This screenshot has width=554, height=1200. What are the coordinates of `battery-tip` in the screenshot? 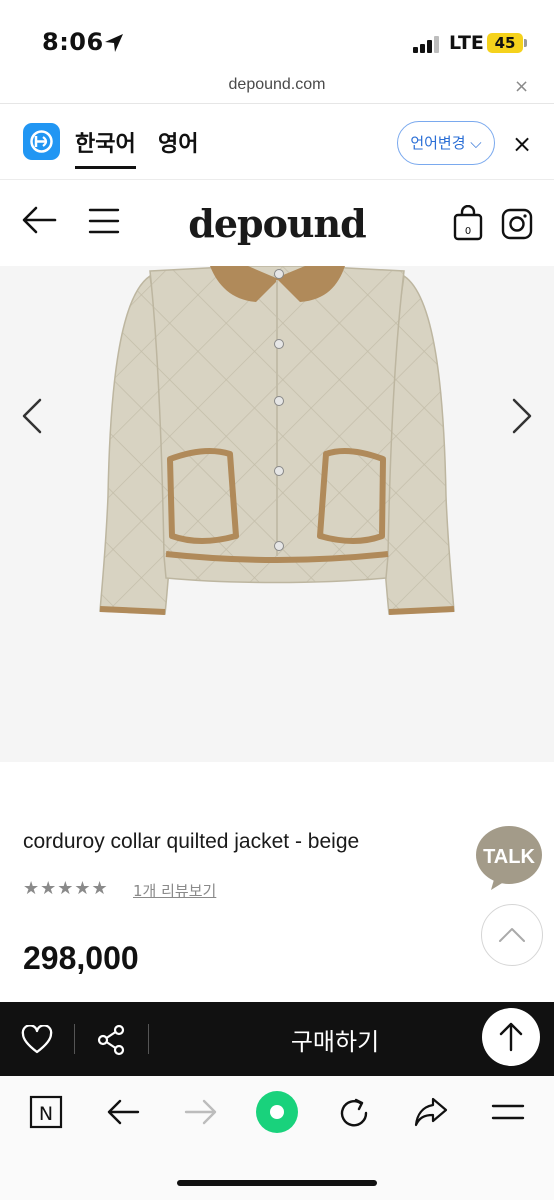 It's located at (525, 43).